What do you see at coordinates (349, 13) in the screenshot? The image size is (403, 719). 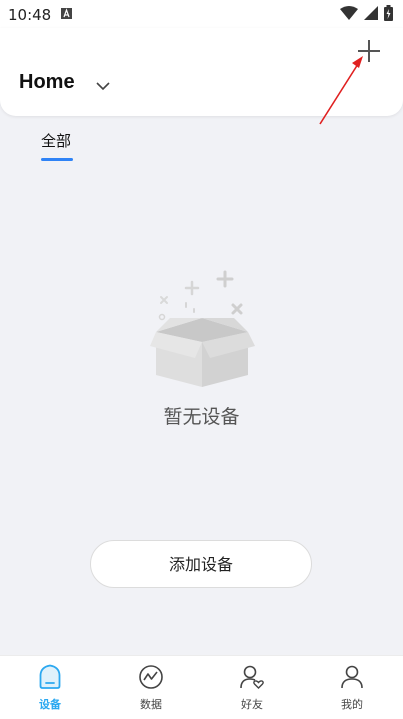 I see `wifi-icon` at bounding box center [349, 13].